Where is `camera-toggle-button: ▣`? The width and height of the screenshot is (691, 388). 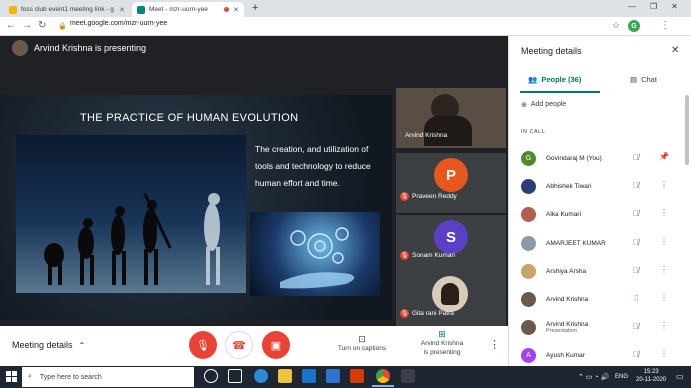
camera-toggle-button: ▣ is located at coordinates (276, 345).